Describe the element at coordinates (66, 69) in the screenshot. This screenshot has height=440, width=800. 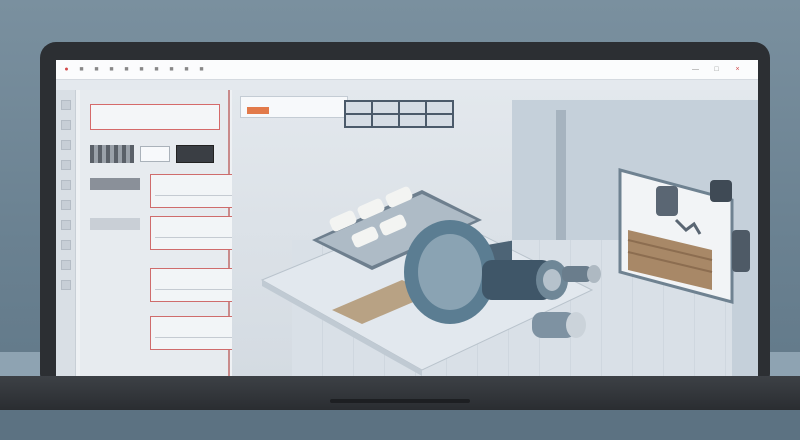
I see `close-icon: ●` at that location.